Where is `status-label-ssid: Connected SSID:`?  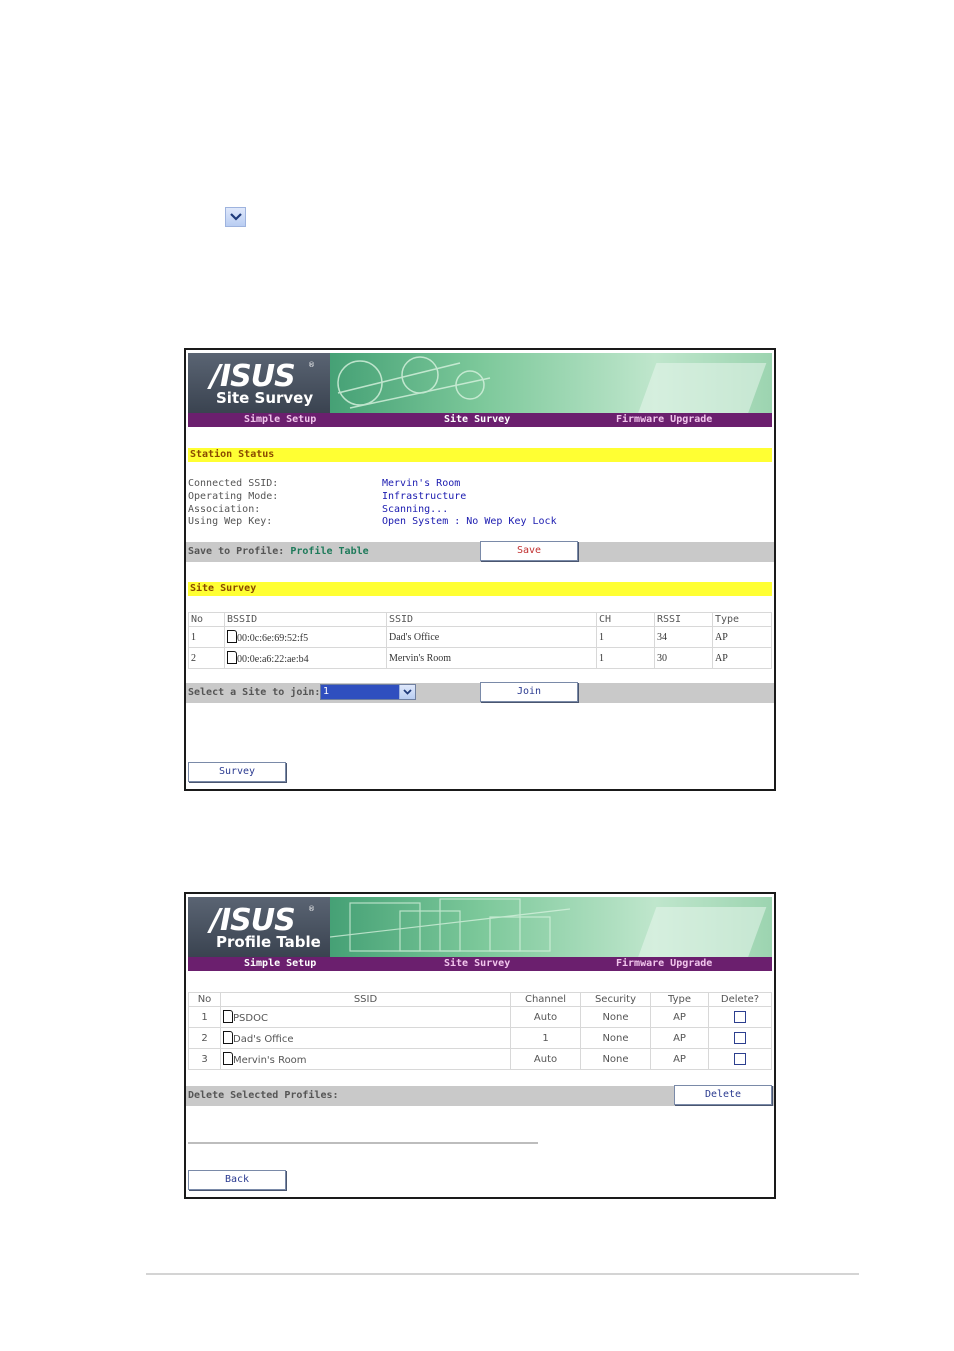 status-label-ssid: Connected SSID: is located at coordinates (233, 483).